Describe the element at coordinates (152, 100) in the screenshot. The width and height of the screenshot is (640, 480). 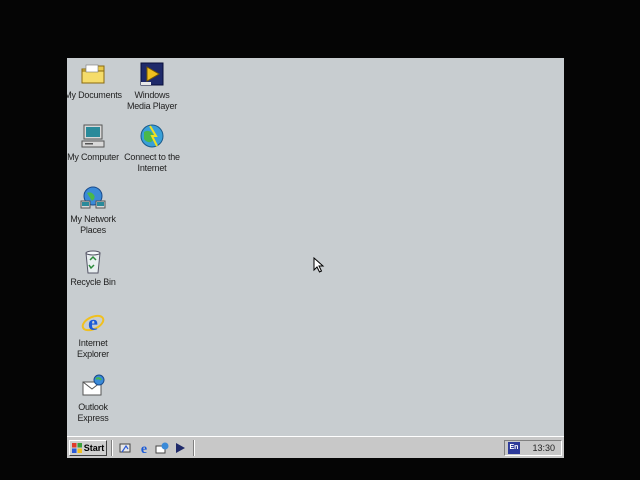
I see `desktop-icon-label: Windows Media Player` at that location.